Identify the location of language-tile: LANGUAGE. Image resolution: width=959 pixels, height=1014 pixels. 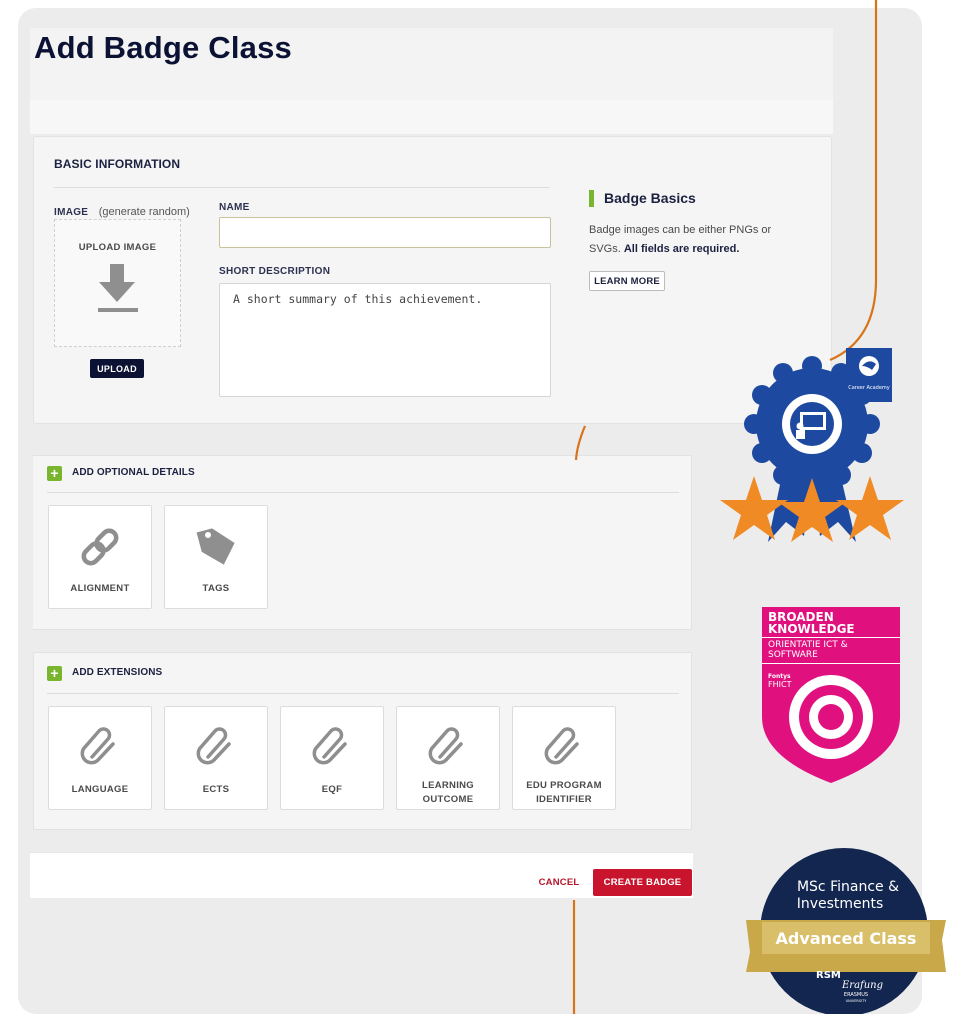
(100, 758).